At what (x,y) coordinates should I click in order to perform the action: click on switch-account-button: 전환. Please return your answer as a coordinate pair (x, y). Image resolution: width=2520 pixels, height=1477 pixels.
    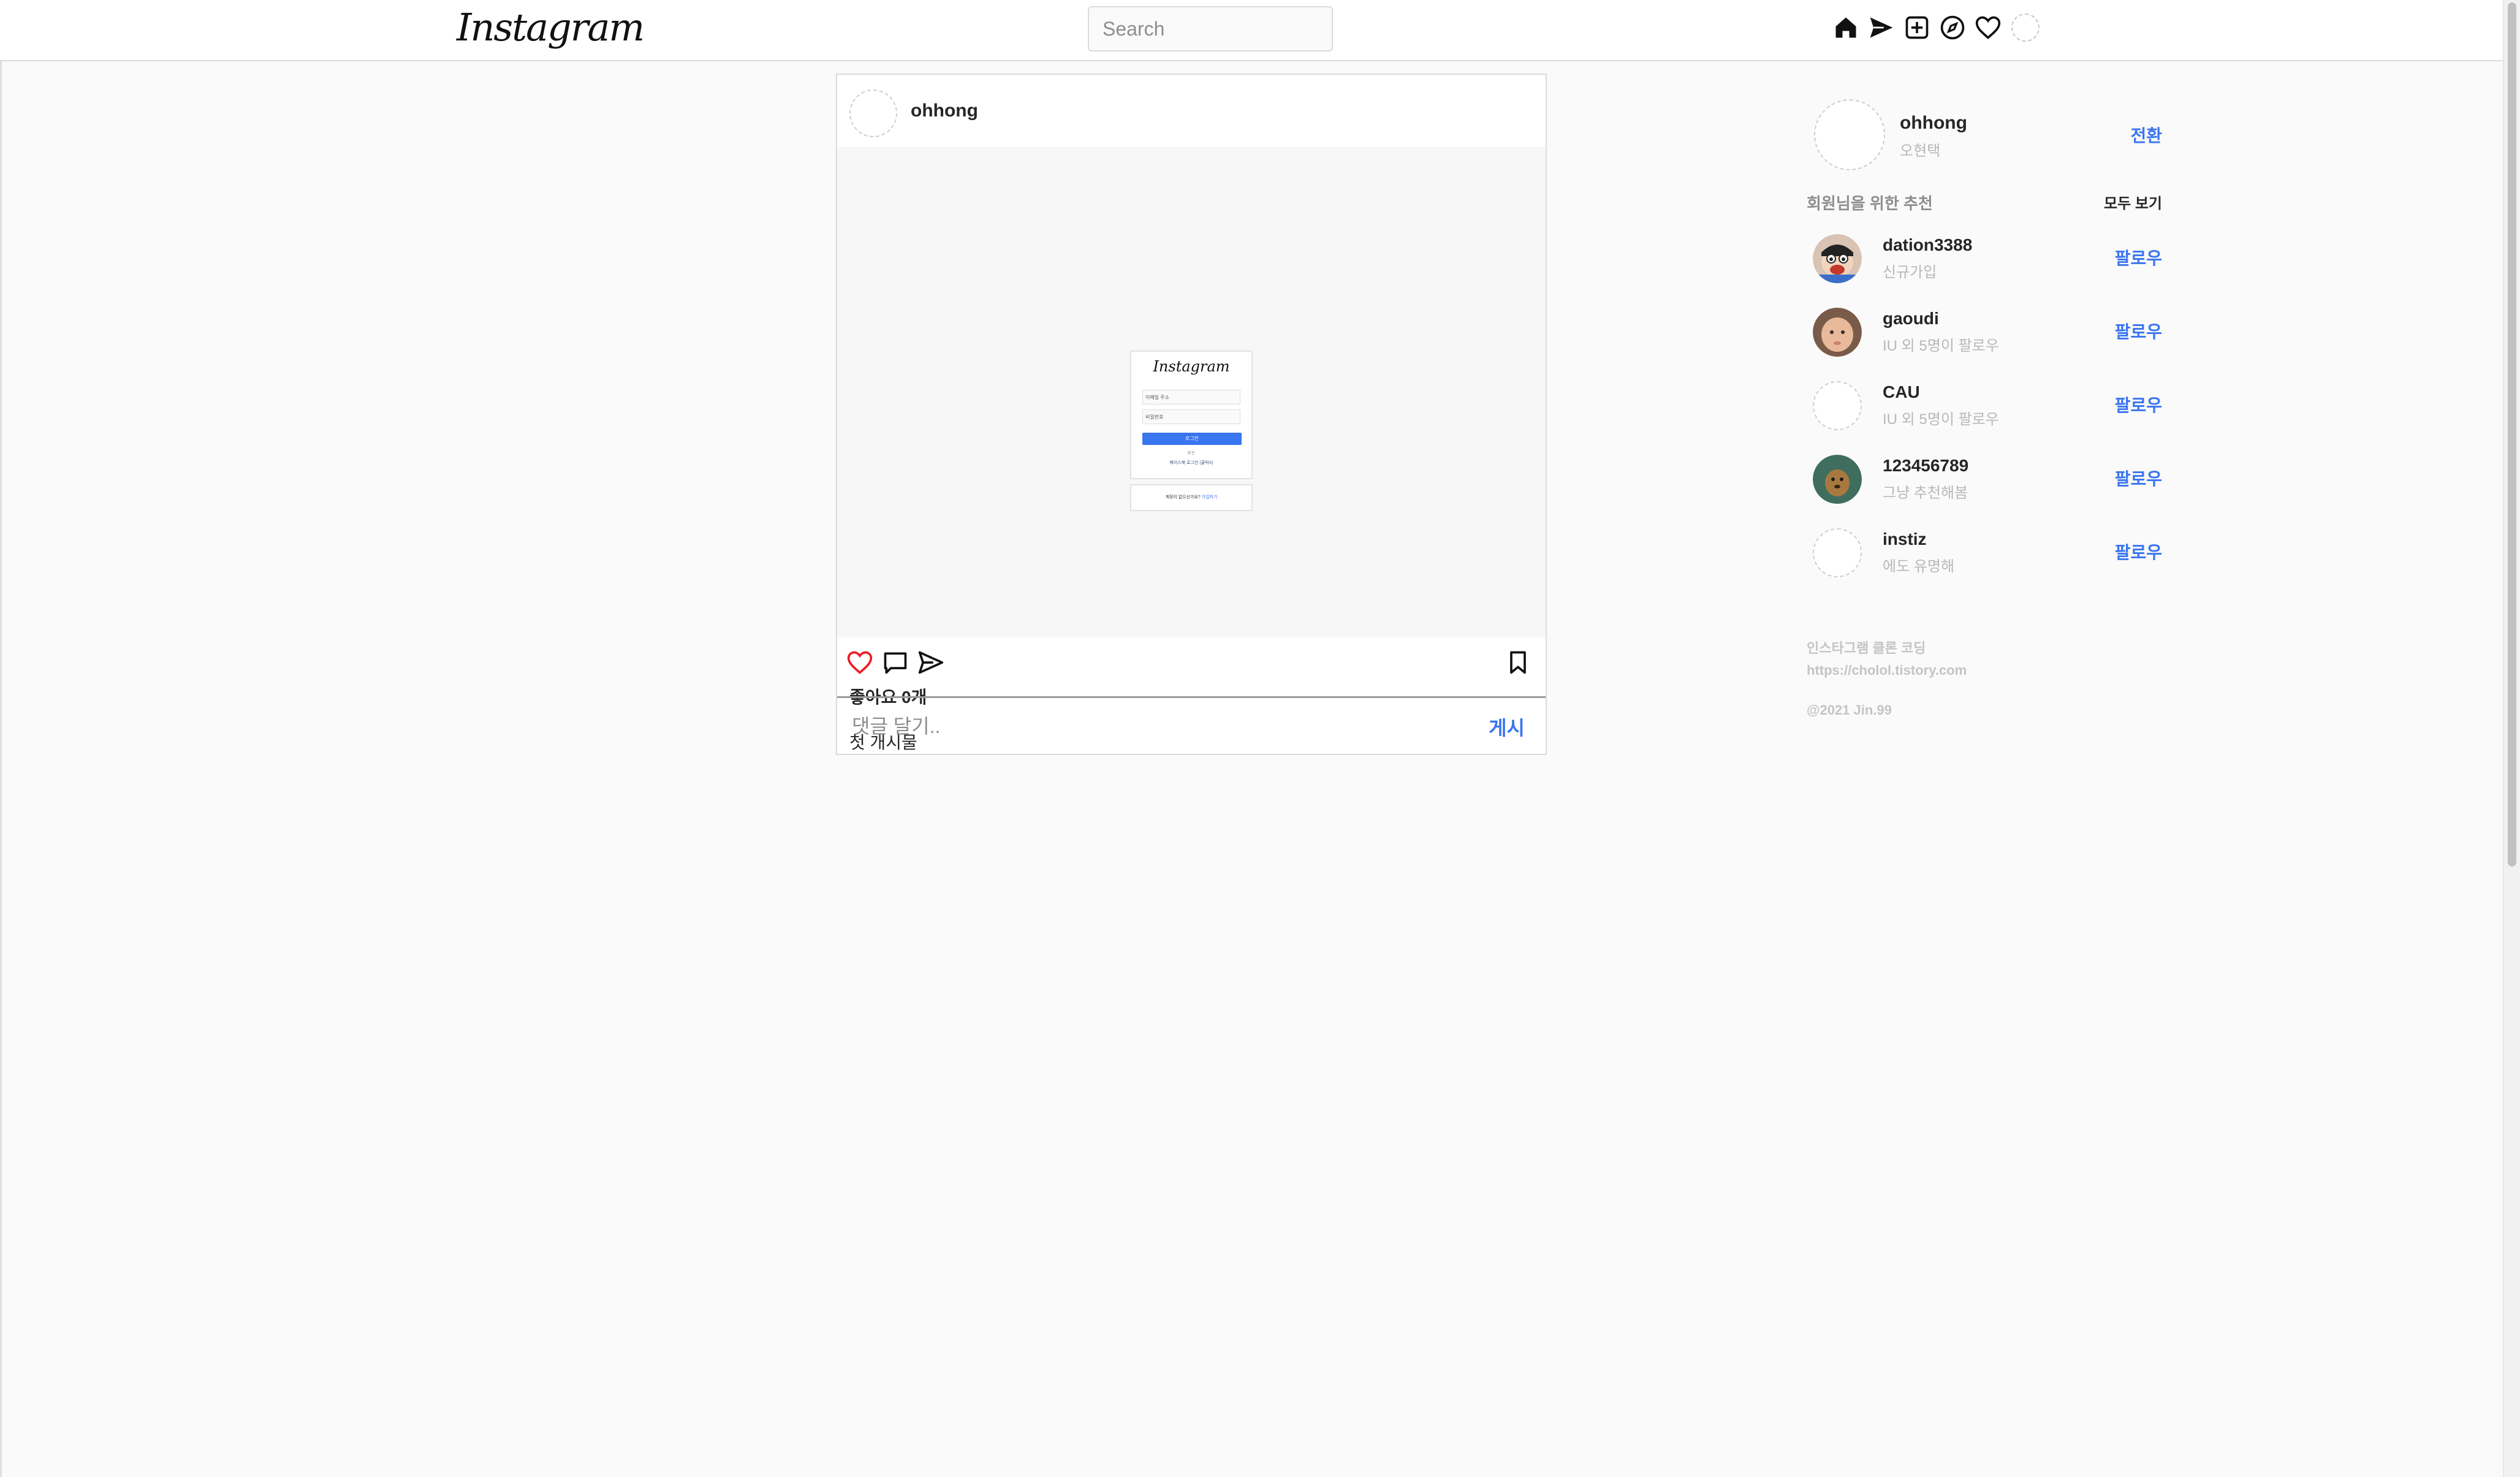
    Looking at the image, I should click on (2146, 135).